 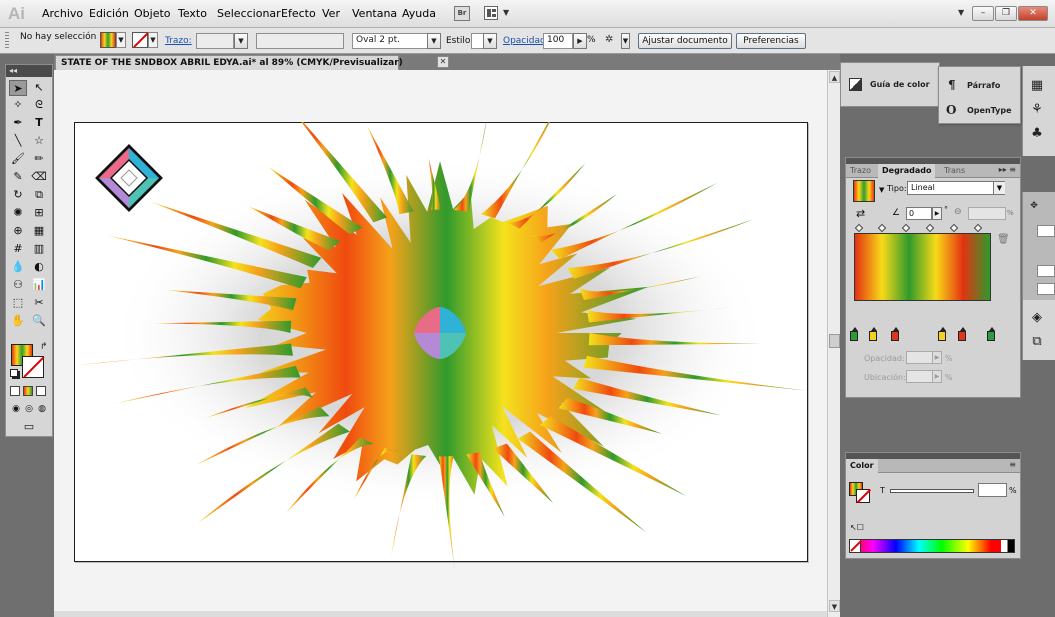 I want to click on menu-archivo: Archivo, so click(x=62, y=13).